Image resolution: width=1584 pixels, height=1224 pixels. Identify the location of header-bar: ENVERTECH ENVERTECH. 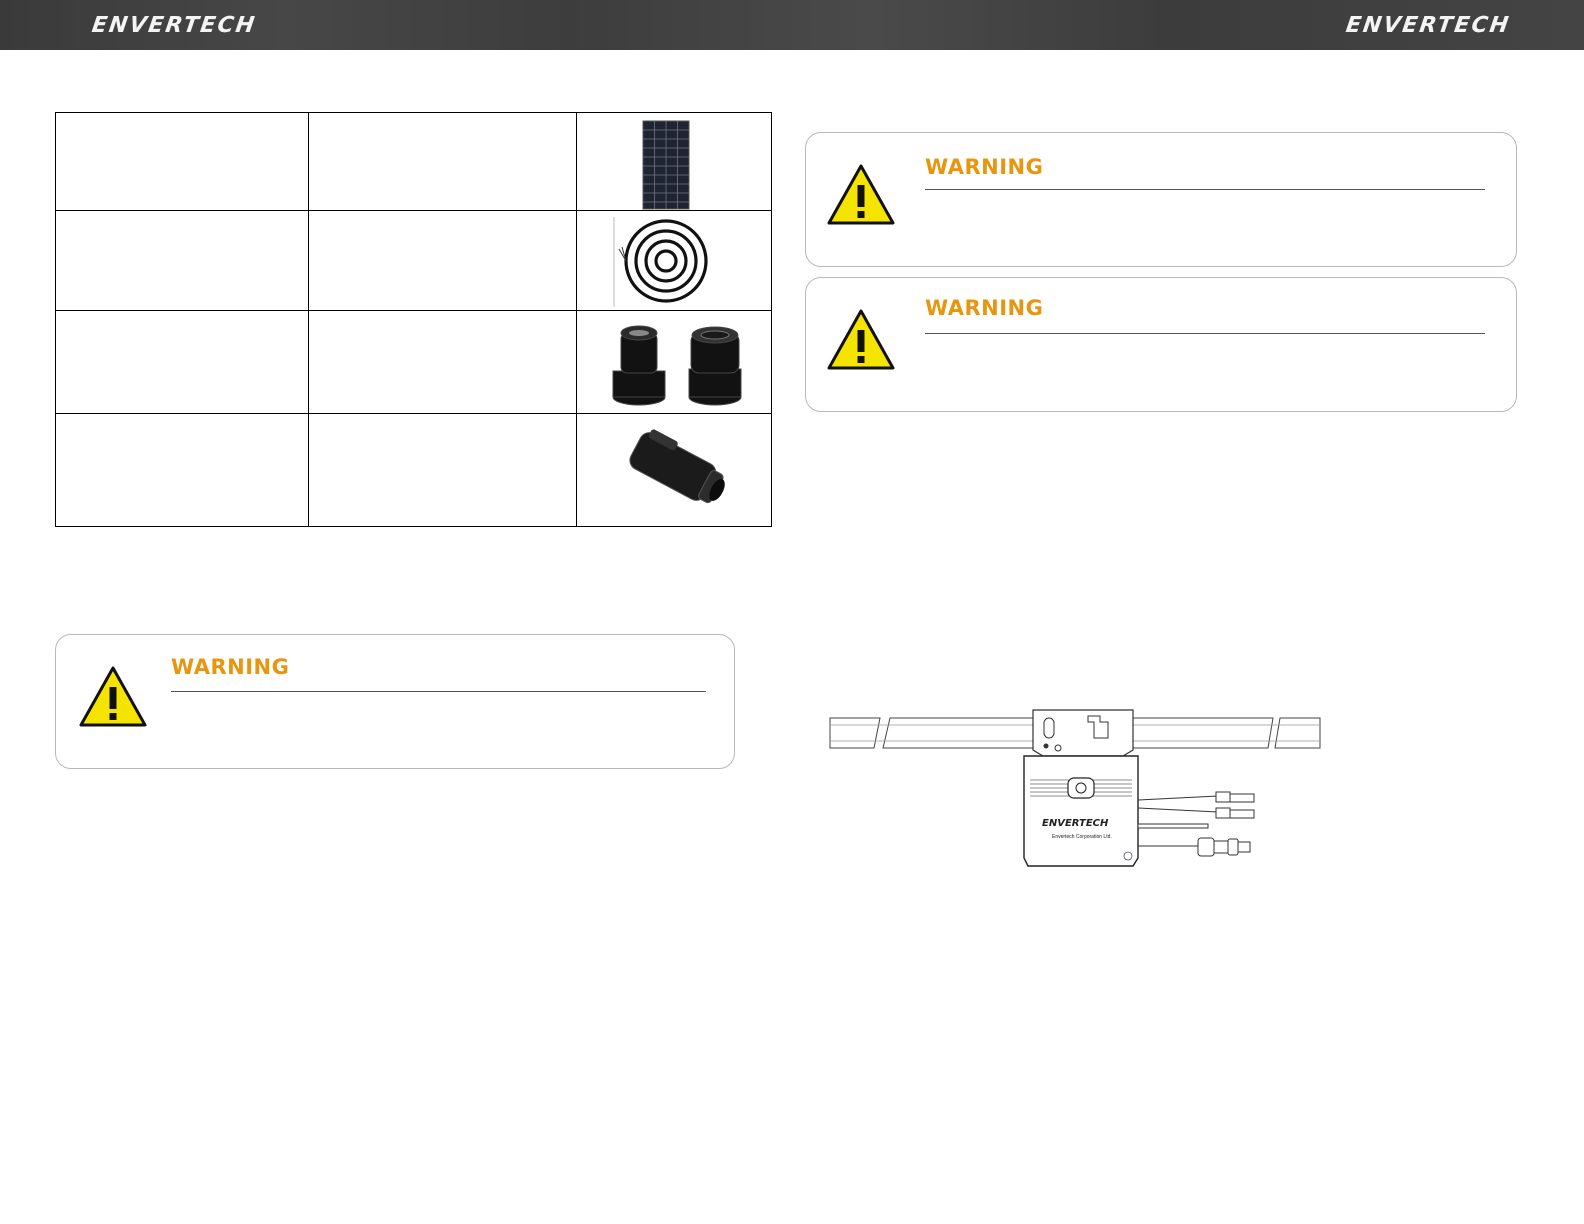
(792, 25).